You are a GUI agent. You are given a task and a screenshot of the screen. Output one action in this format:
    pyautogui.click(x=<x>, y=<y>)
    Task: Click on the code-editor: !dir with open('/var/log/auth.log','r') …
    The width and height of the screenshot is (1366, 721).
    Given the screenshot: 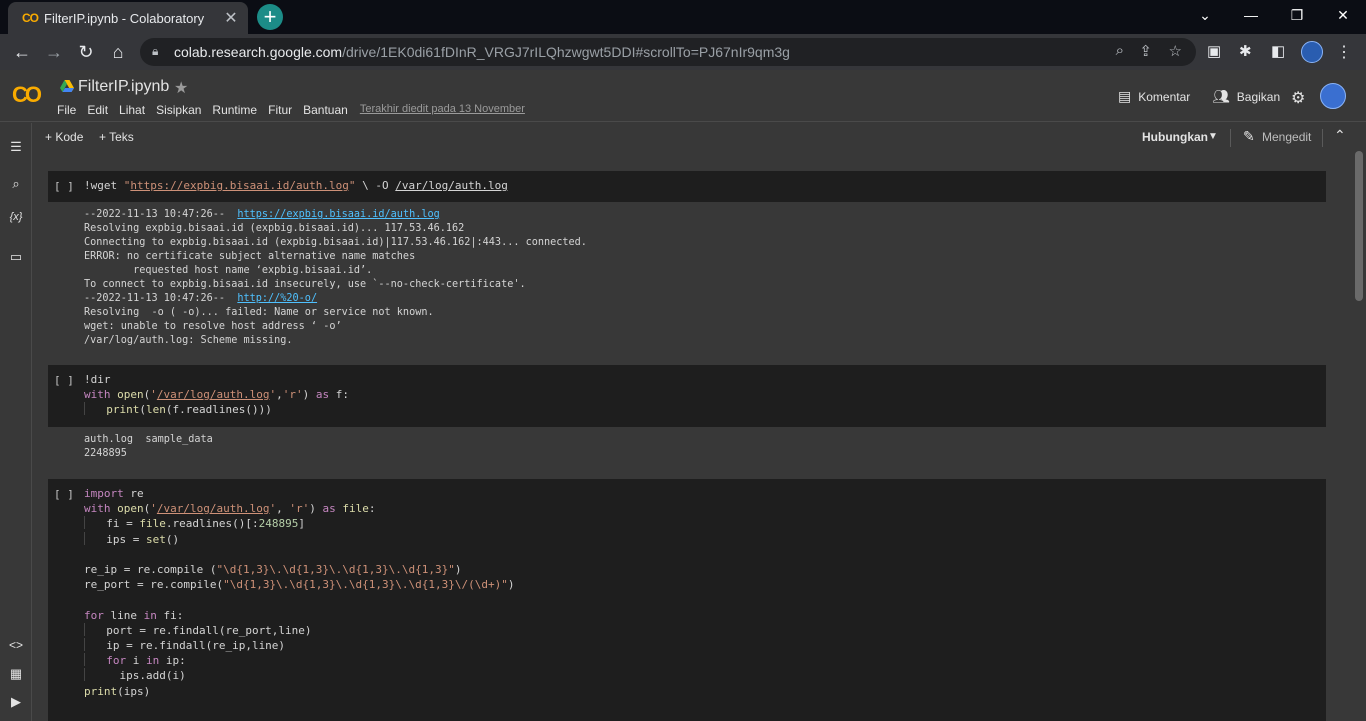 What is the action you would take?
    pyautogui.click(x=216, y=395)
    